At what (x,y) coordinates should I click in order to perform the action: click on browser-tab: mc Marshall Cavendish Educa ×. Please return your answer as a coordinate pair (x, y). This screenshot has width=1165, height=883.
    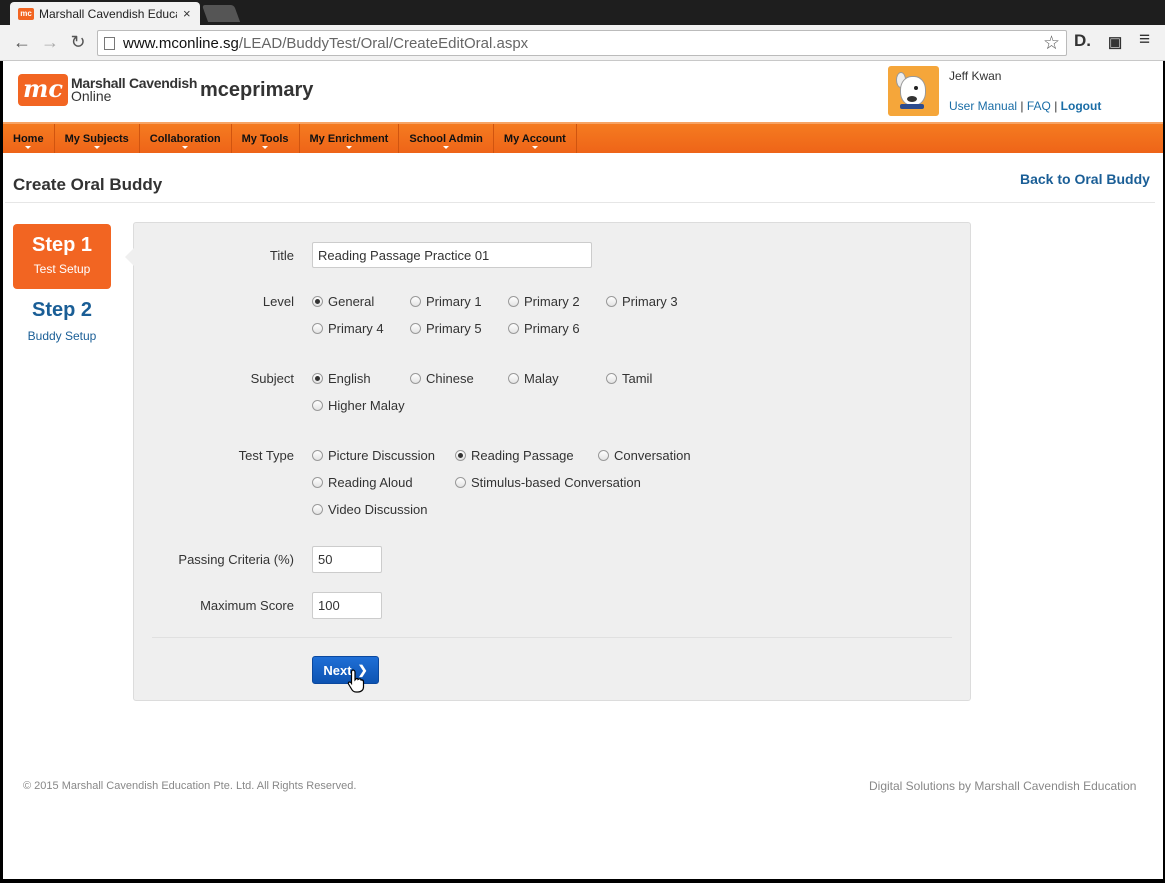
    Looking at the image, I should click on (105, 13).